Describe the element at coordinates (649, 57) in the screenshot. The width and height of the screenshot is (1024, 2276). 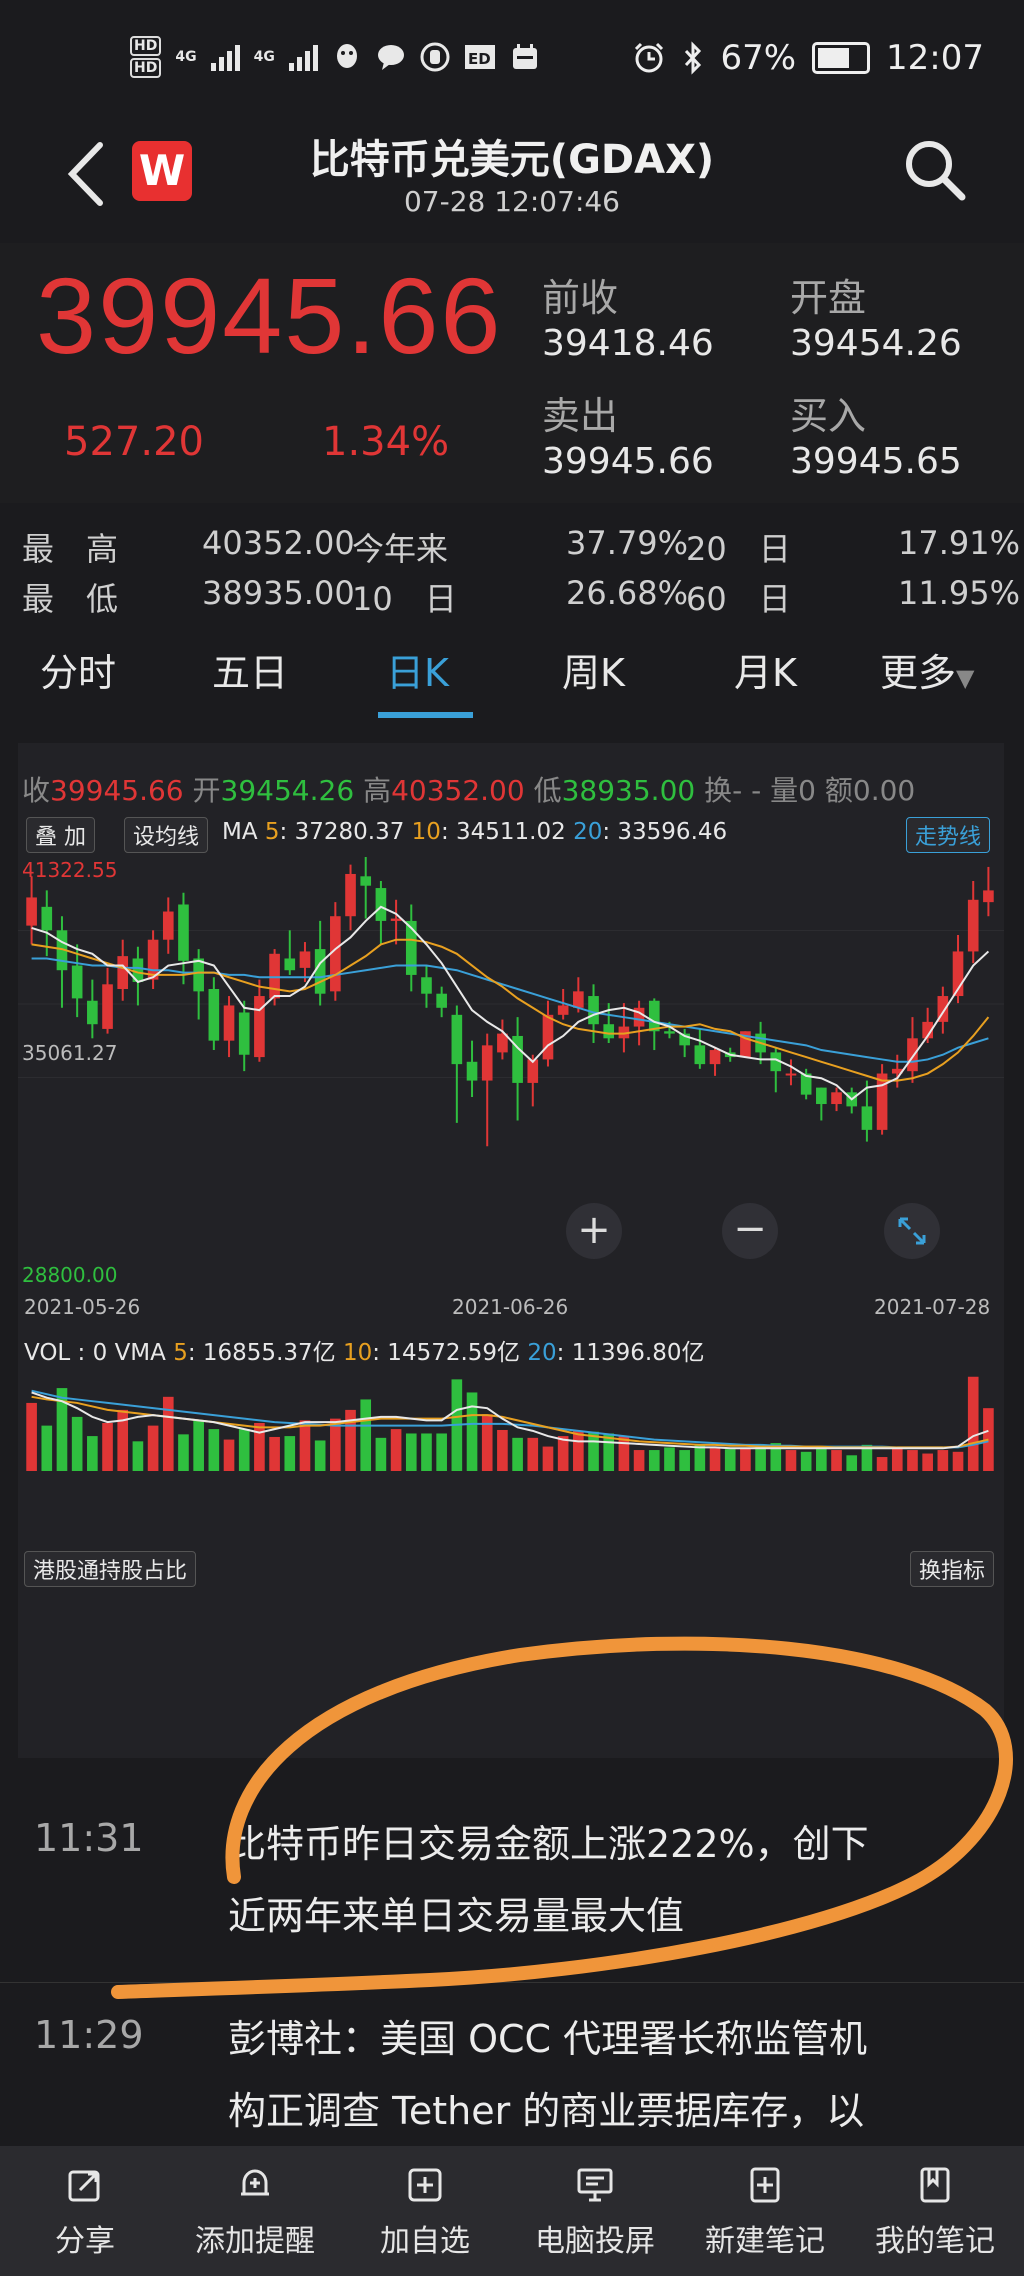
I see `alarm-icon` at that location.